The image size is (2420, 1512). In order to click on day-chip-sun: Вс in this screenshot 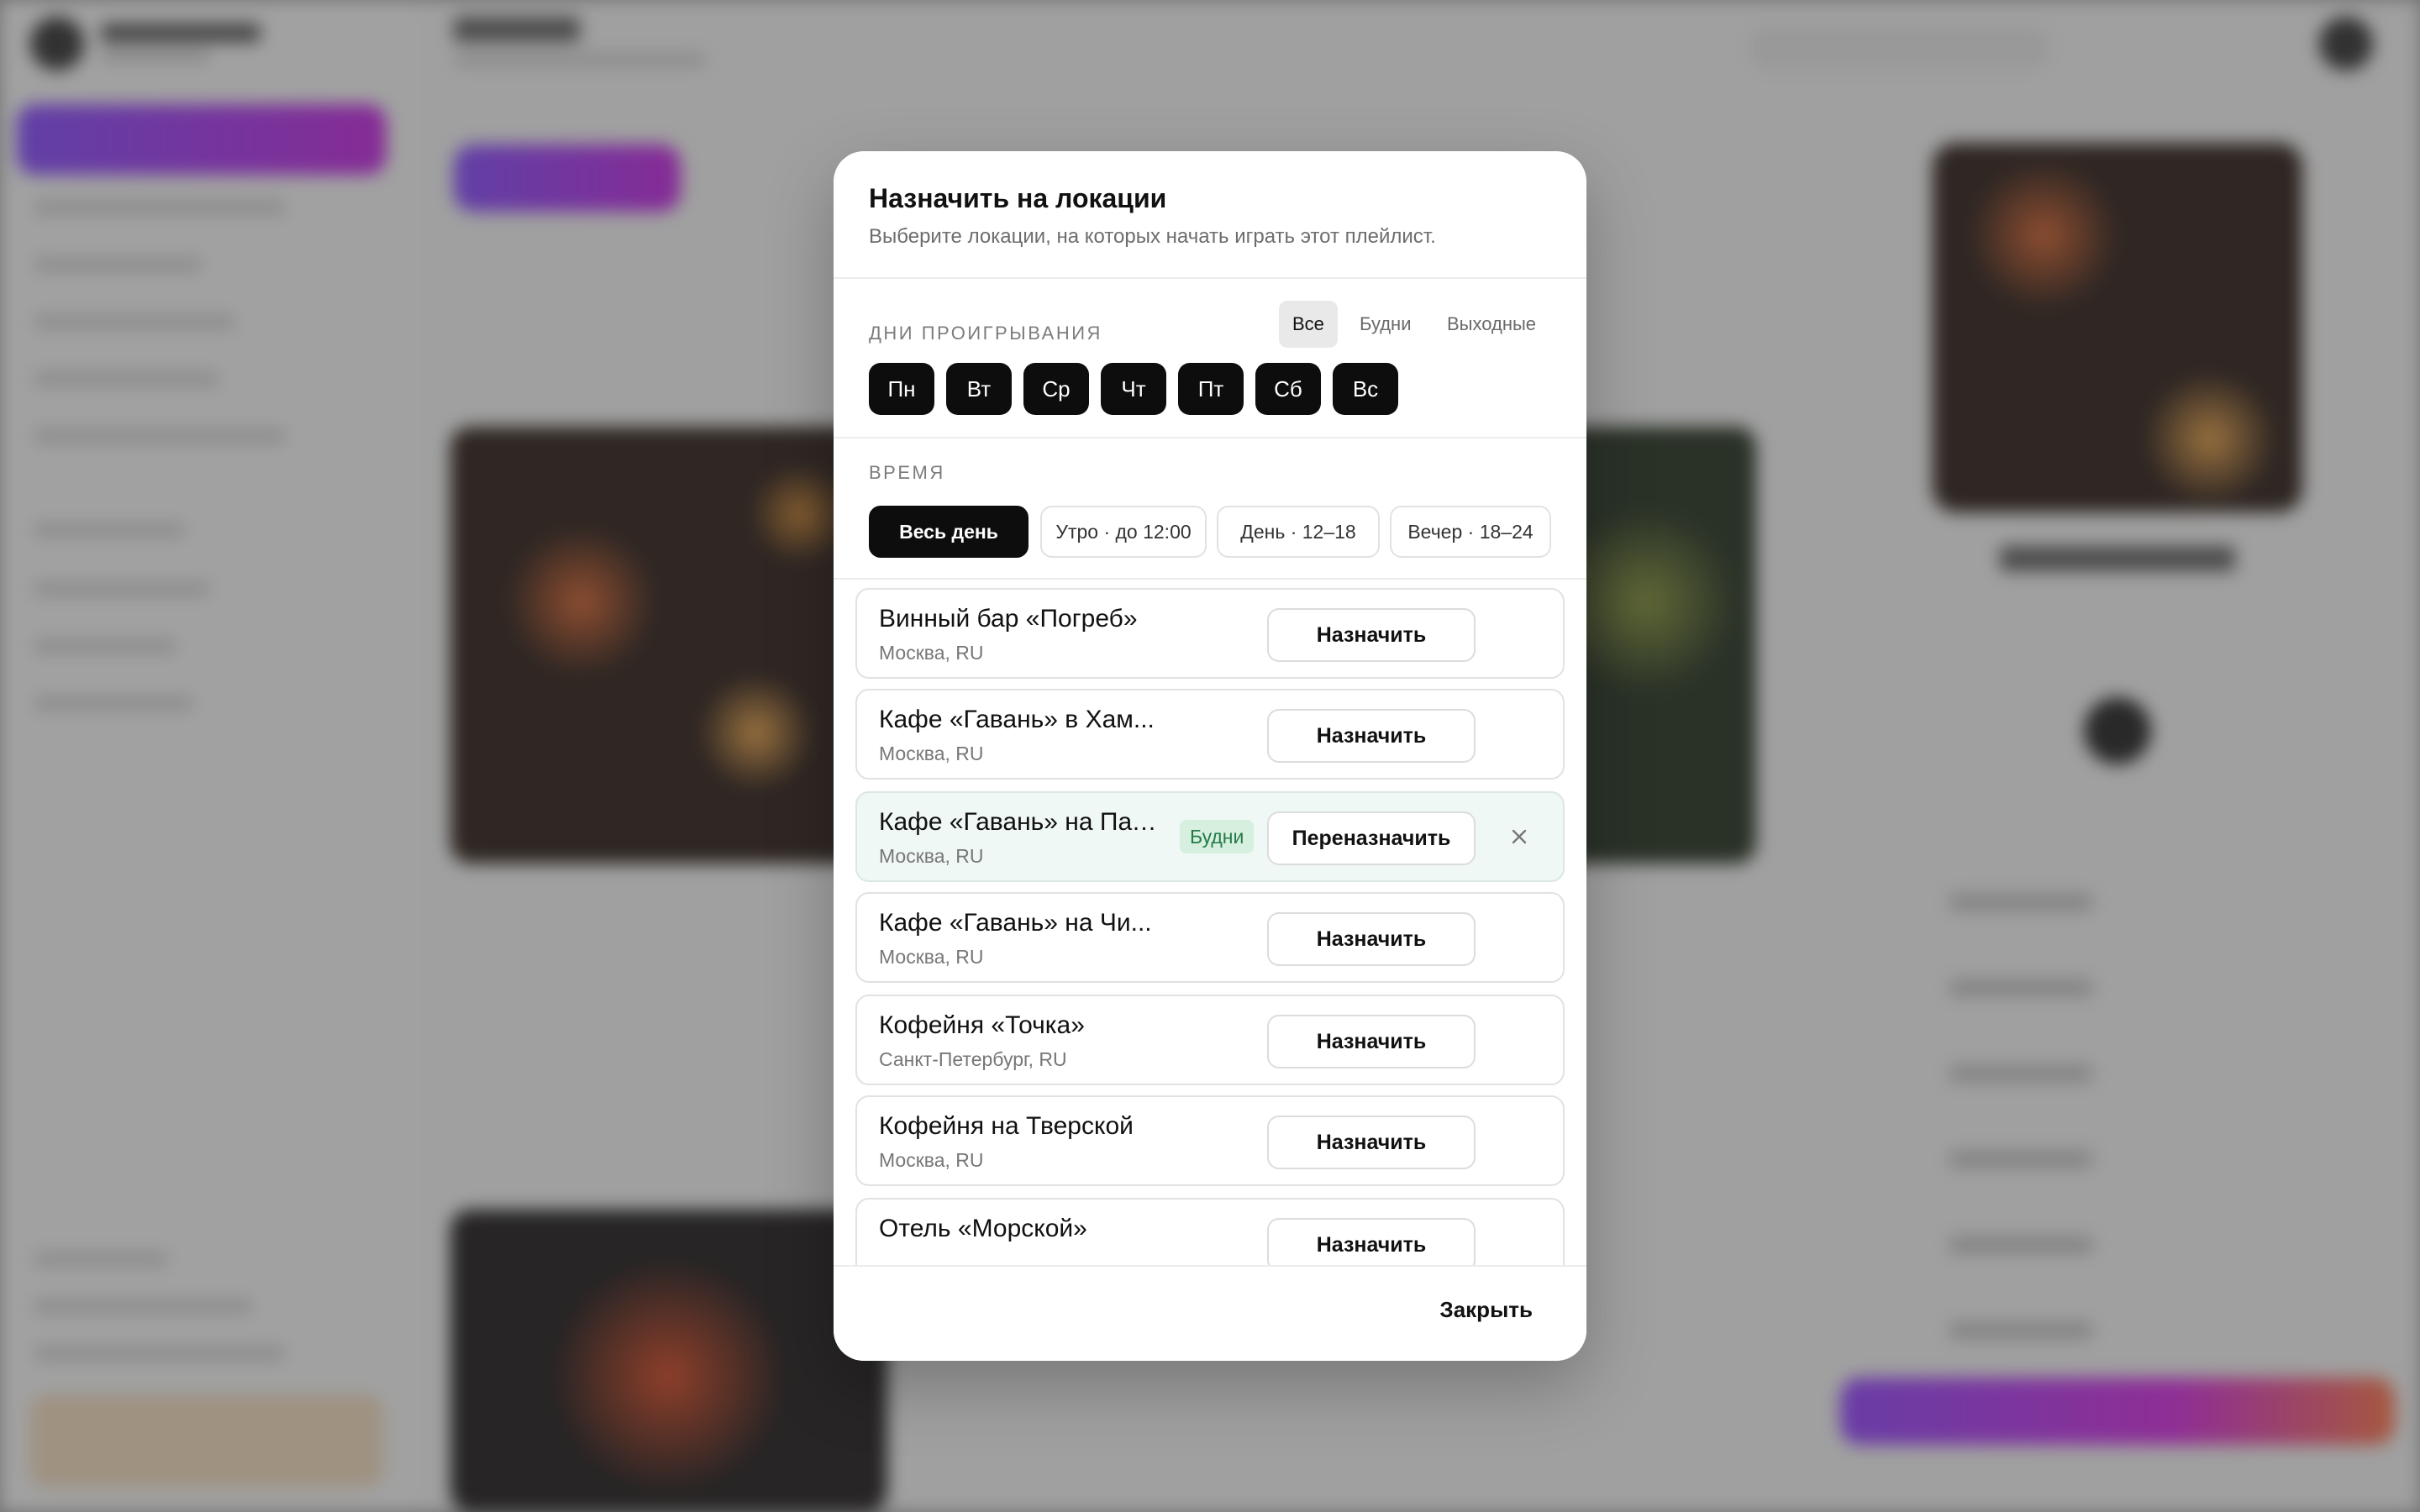, I will do `click(1365, 389)`.